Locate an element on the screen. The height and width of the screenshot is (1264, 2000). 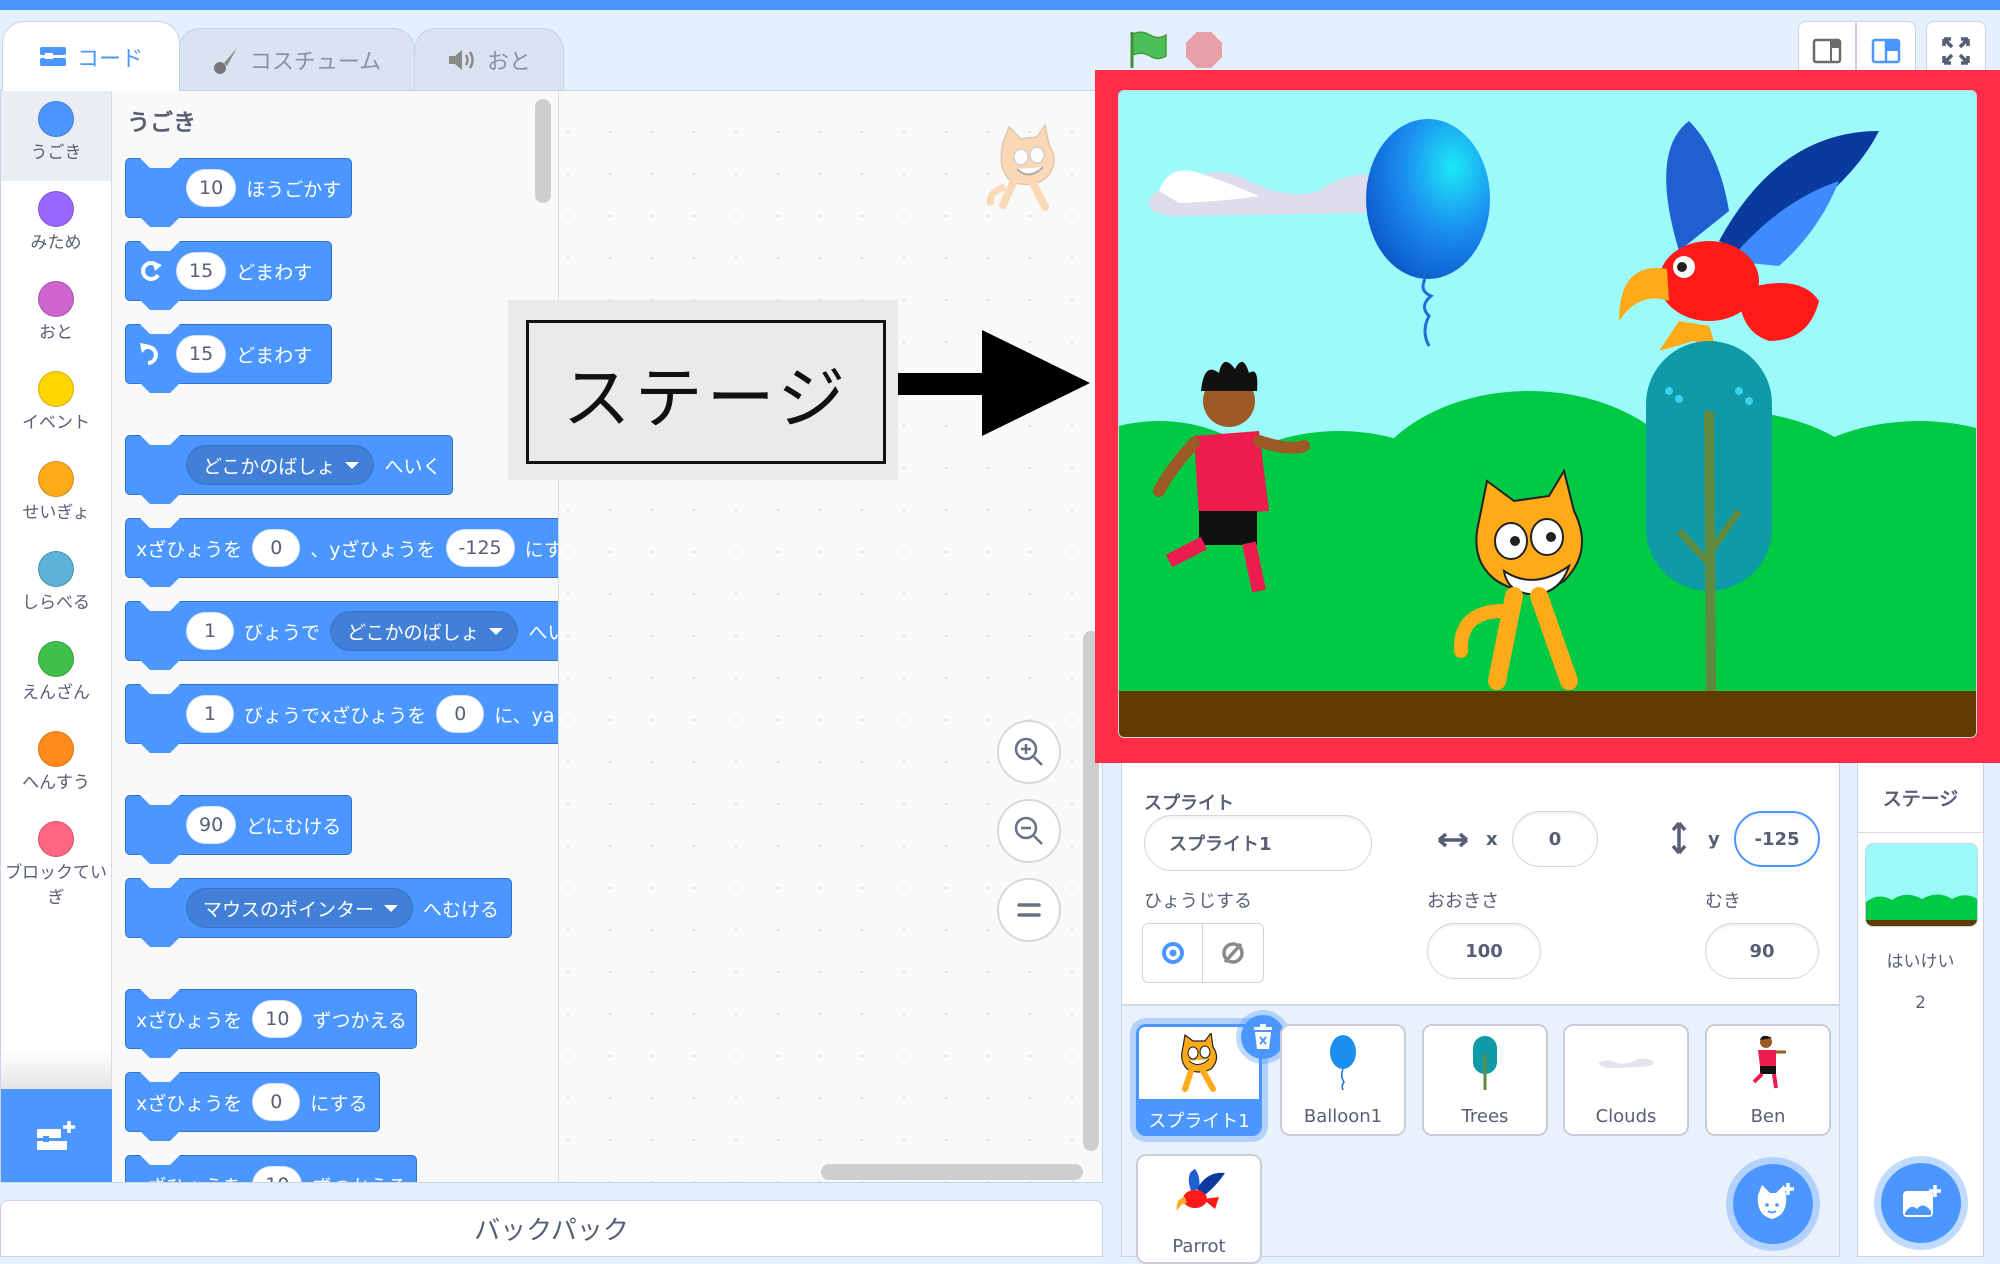
category-label: おと is located at coordinates (56, 333).